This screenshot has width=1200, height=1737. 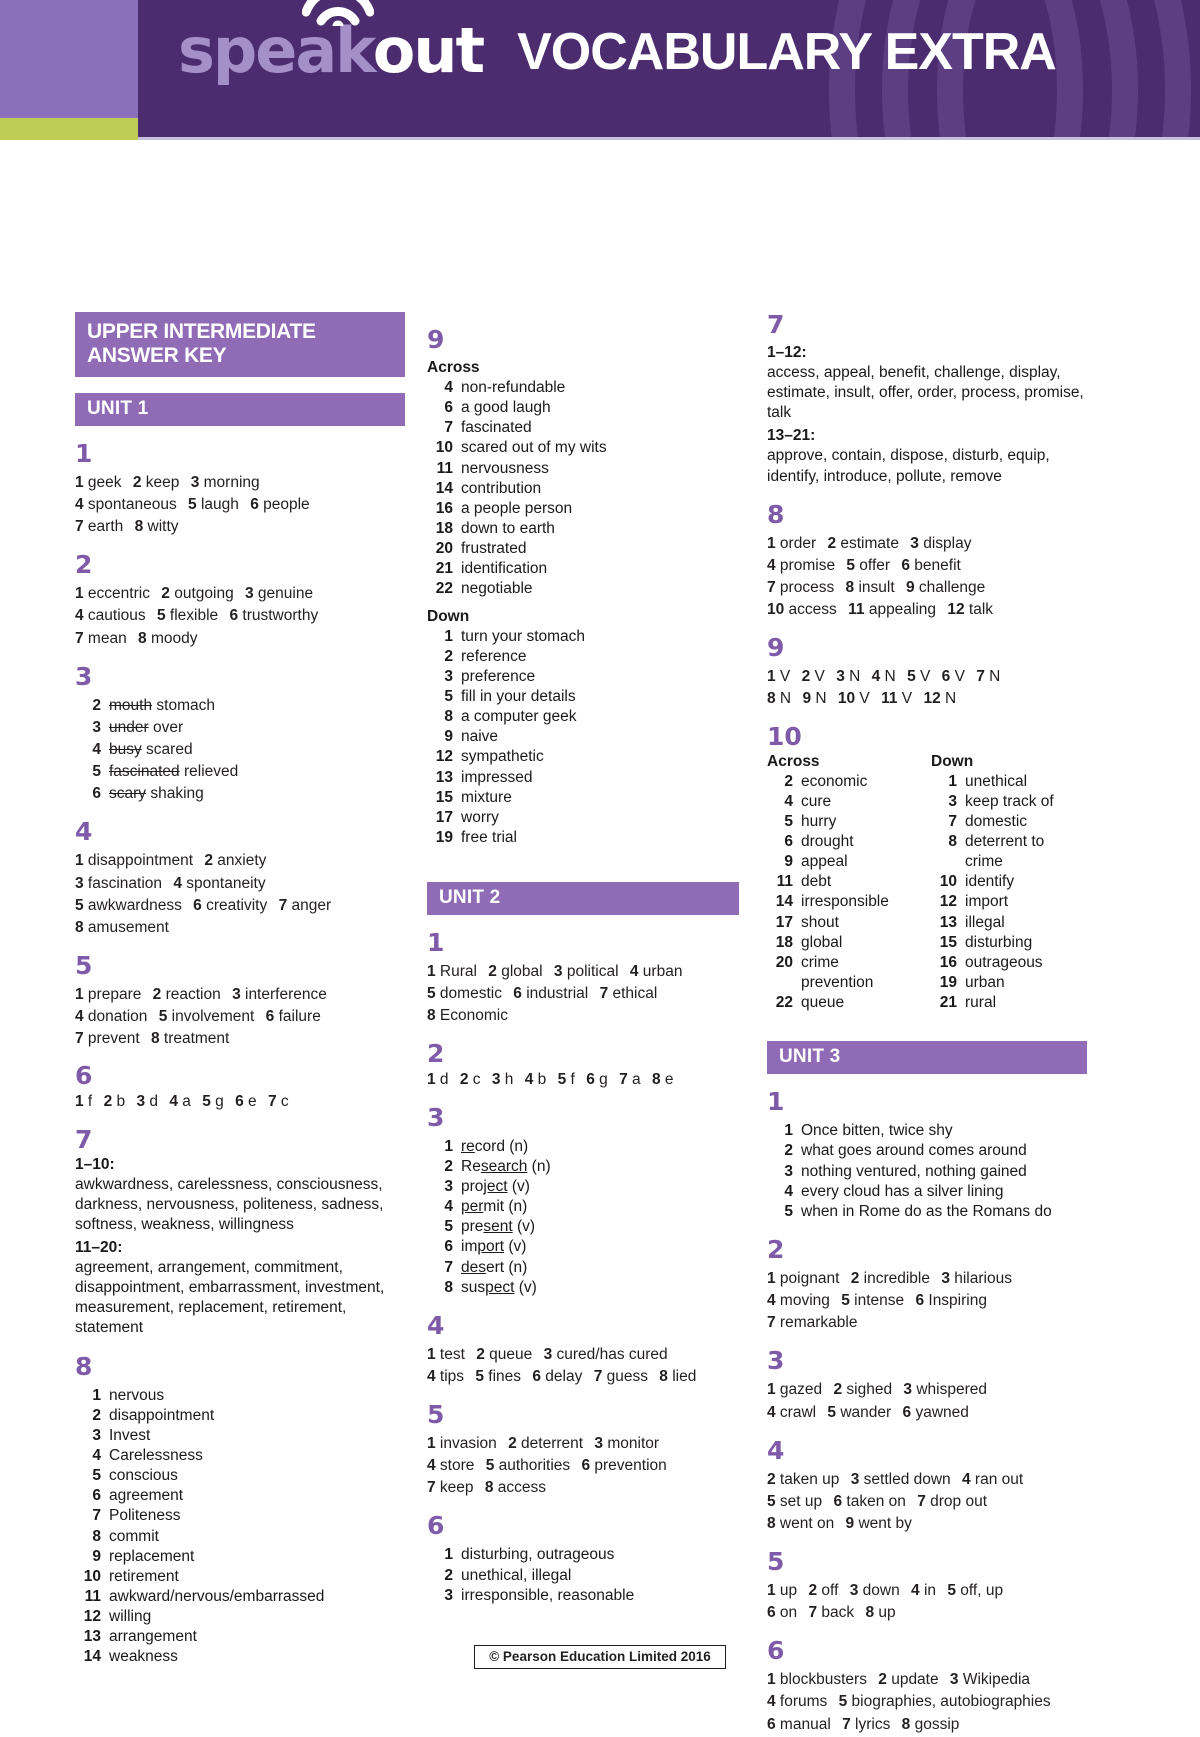 I want to click on answer-row: 3 Invest, so click(x=240, y=1436).